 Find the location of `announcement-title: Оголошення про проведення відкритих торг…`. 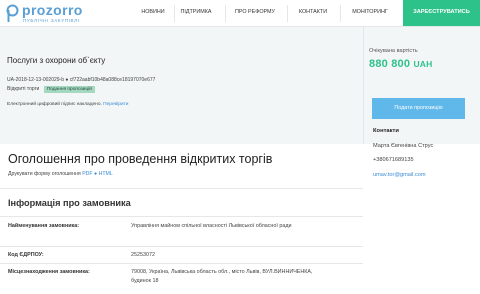

announcement-title: Оголошення про проведення відкритих торг… is located at coordinates (140, 159).